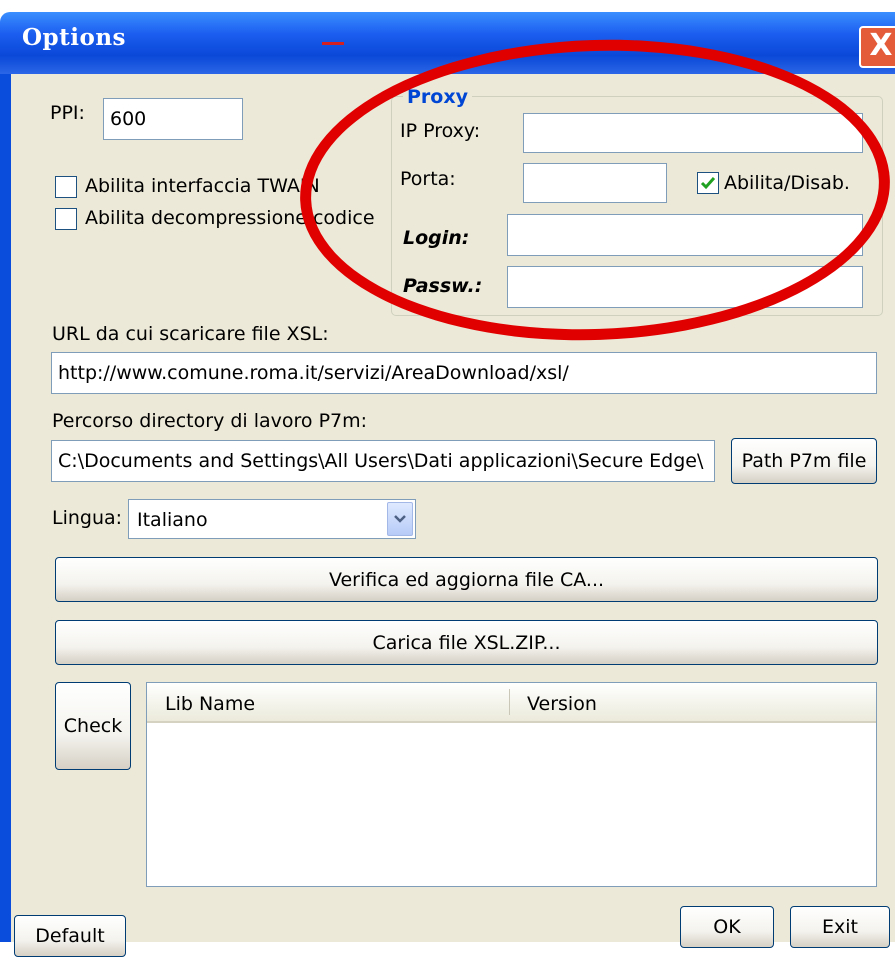  I want to click on login-label: Login:, so click(436, 238).